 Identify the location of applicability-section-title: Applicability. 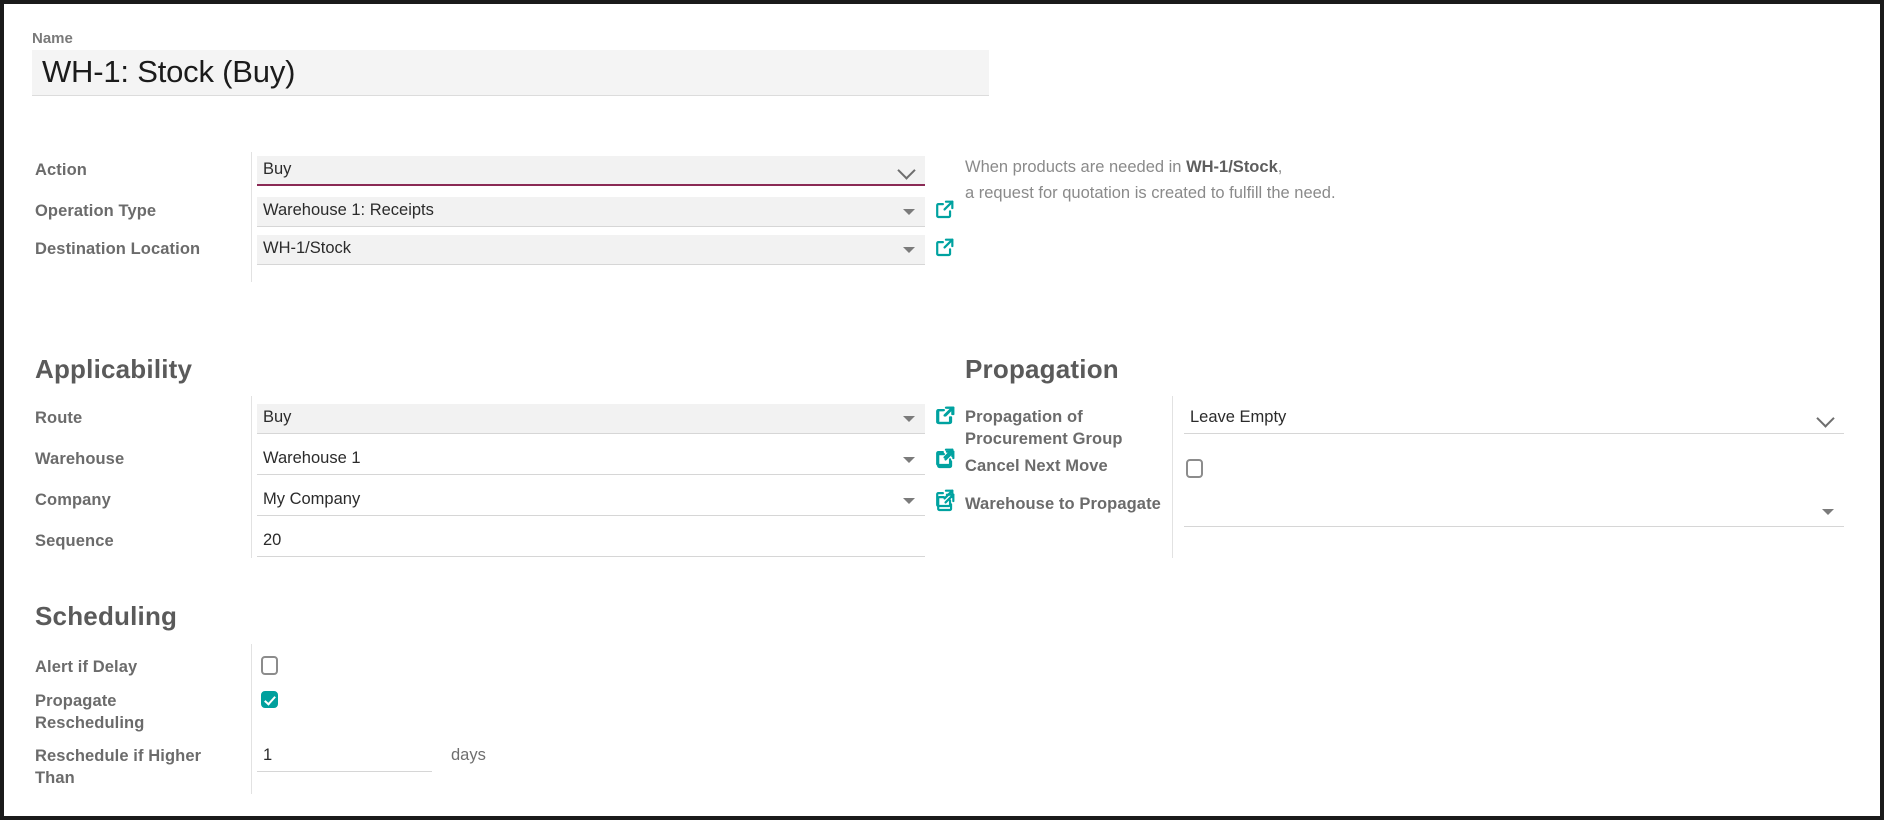
(114, 369).